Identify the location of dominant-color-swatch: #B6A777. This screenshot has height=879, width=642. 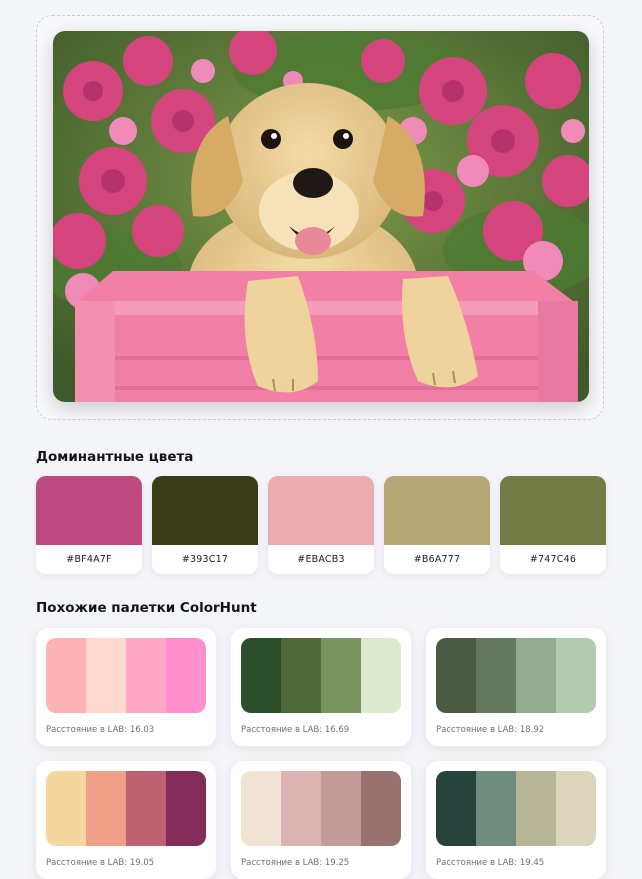
(437, 525).